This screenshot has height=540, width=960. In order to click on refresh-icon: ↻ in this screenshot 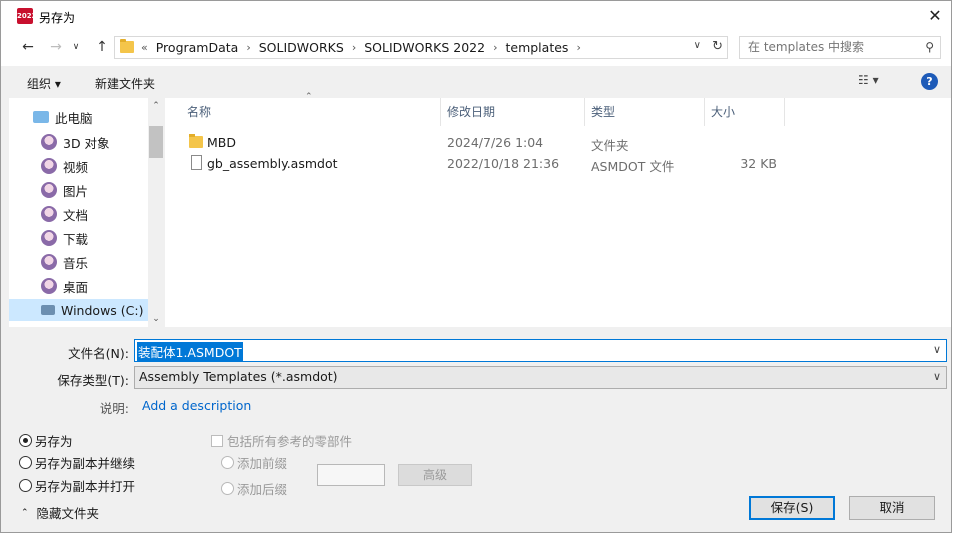, I will do `click(717, 46)`.